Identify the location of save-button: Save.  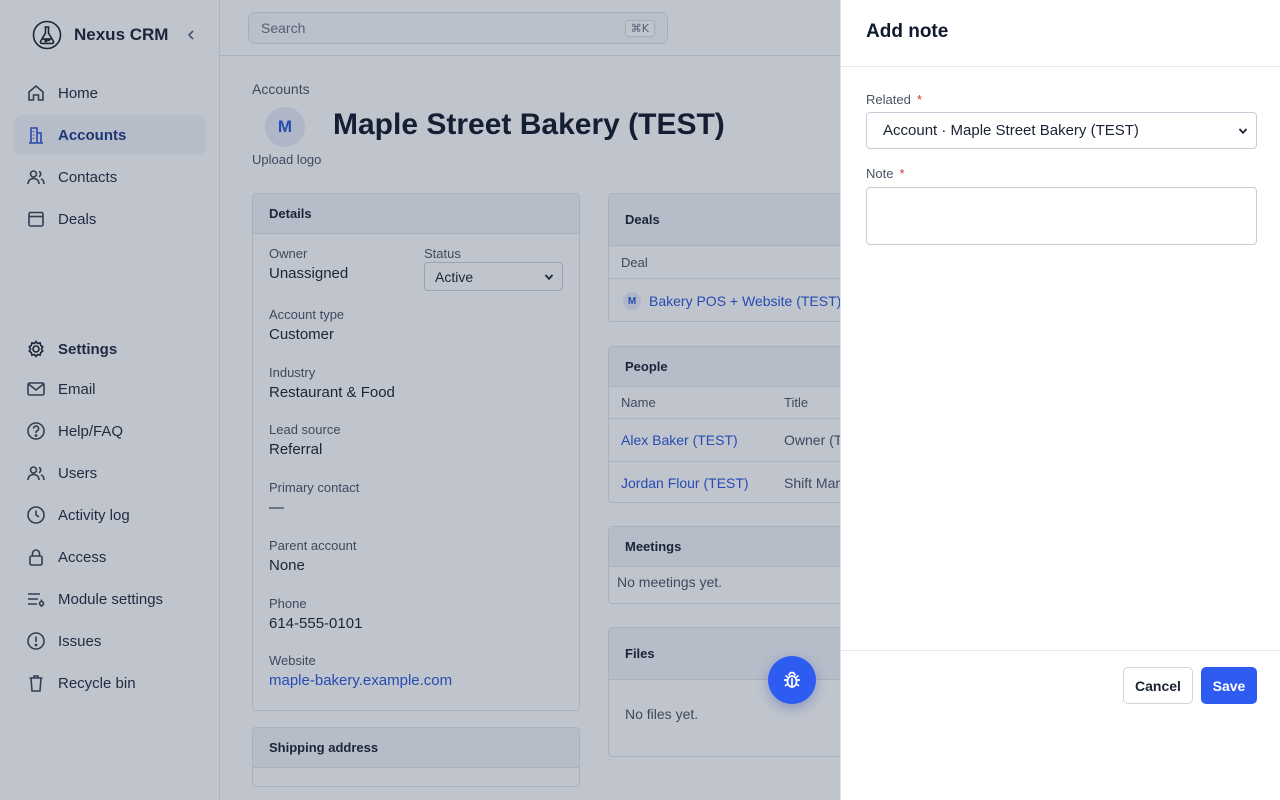
(1229, 685).